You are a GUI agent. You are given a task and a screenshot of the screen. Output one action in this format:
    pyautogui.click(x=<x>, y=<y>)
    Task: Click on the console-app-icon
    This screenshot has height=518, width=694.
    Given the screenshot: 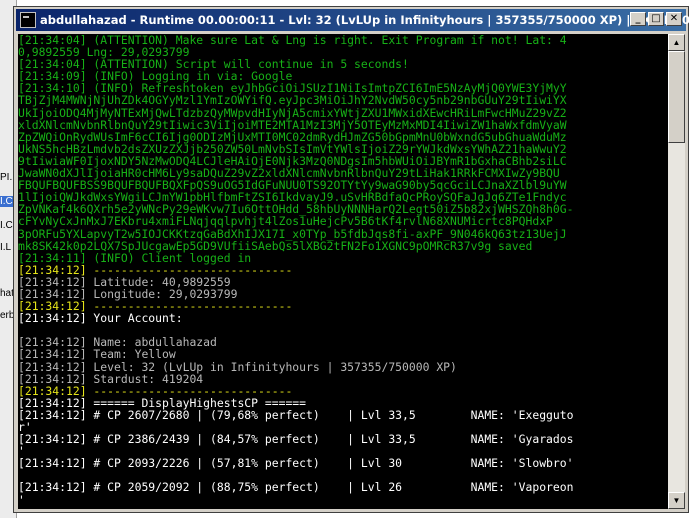 What is the action you would take?
    pyautogui.click(x=28, y=20)
    